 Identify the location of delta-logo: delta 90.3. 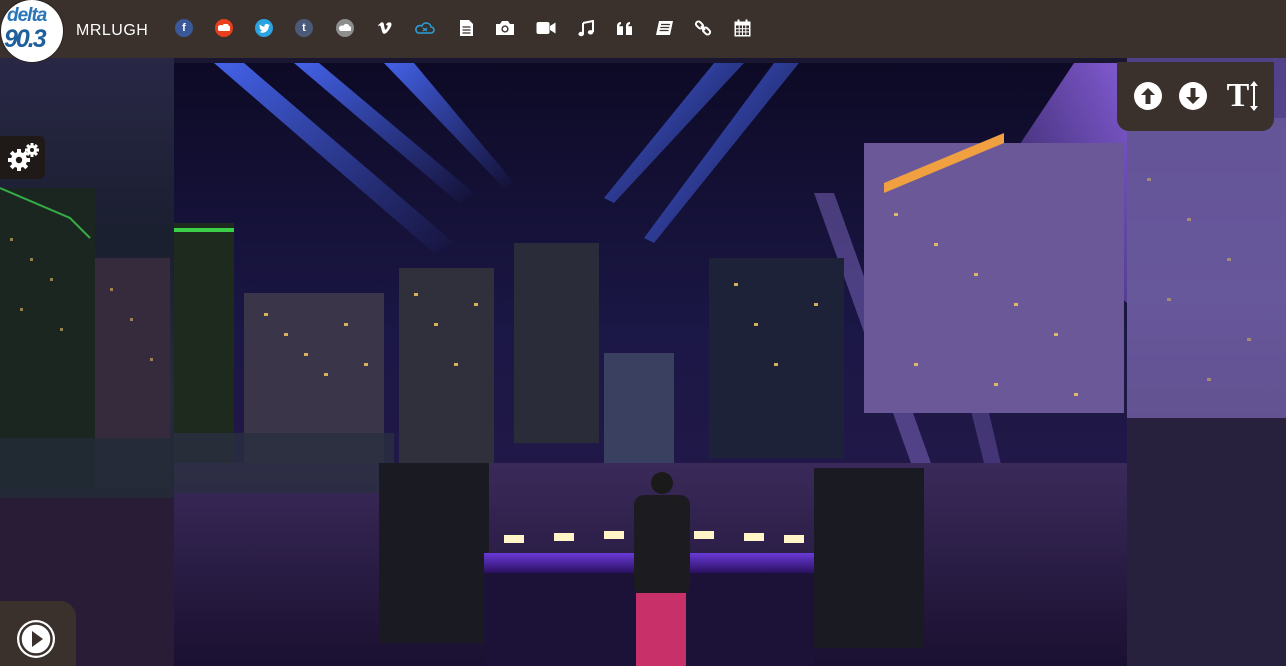
(32, 31).